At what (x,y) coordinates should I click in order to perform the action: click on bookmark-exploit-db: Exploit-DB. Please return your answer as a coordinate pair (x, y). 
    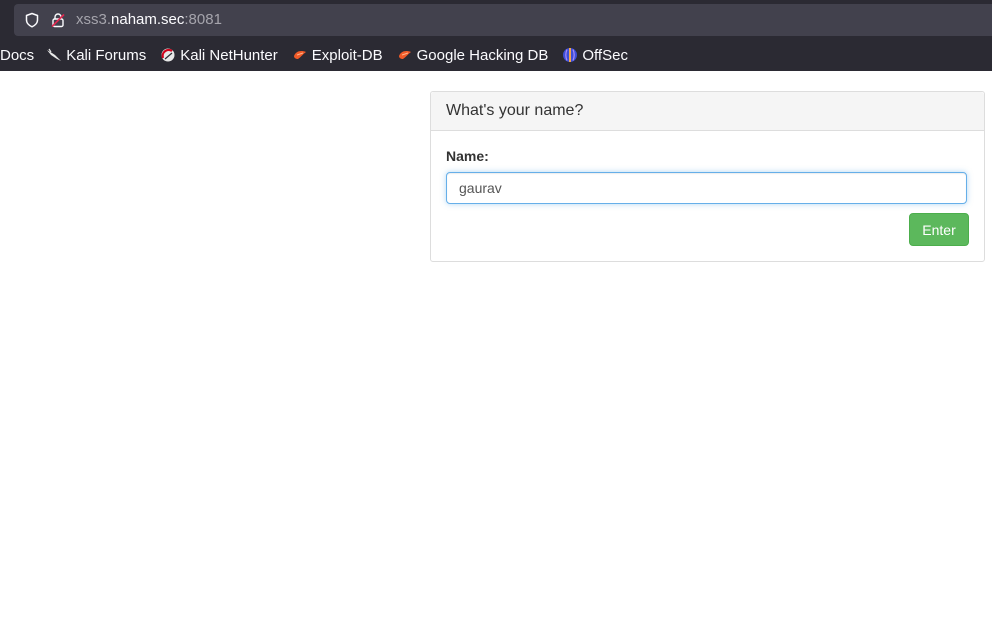
    Looking at the image, I should click on (337, 55).